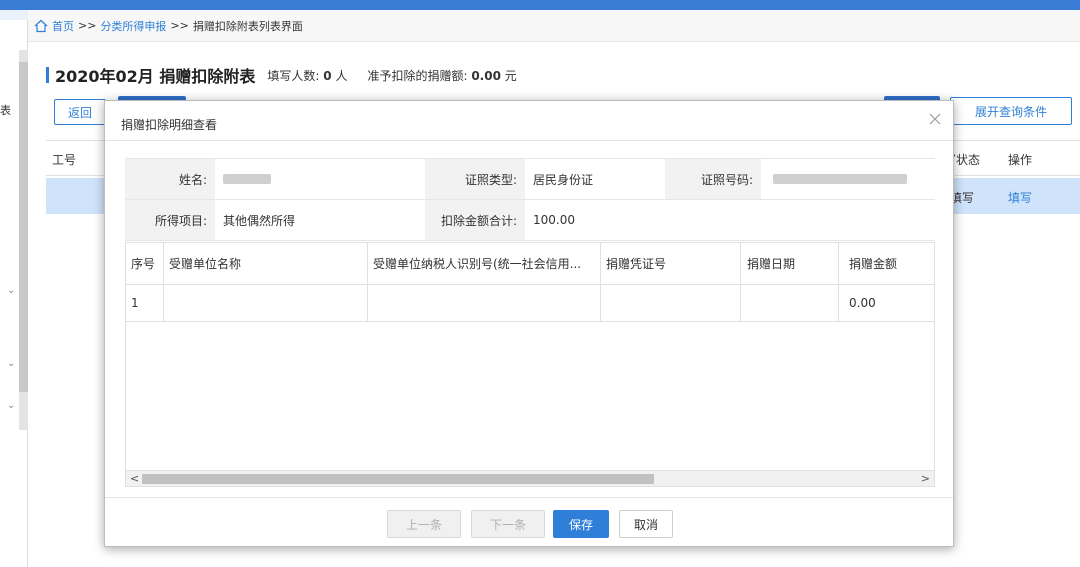 This screenshot has height=567, width=1080. I want to click on breadcrumb-current: 捐赠扣除附表列表界面, so click(247, 26).